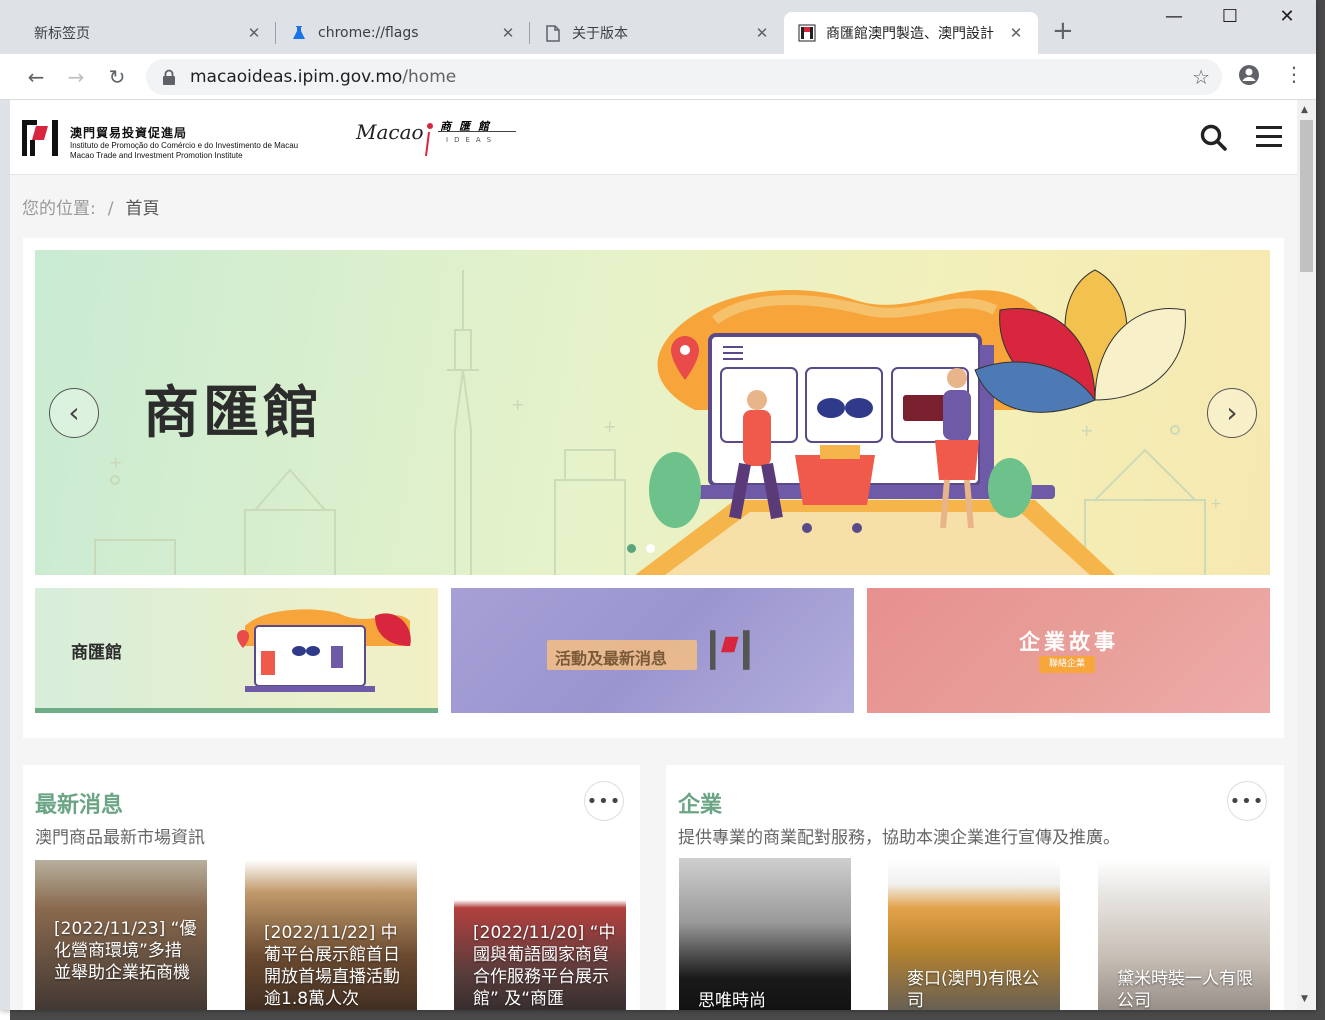 The image size is (1325, 1020). Describe the element at coordinates (125, 951) in the screenshot. I see `news-caption: [2022/11/23] “優化營商環境”多措並舉助企業拓商機` at that location.